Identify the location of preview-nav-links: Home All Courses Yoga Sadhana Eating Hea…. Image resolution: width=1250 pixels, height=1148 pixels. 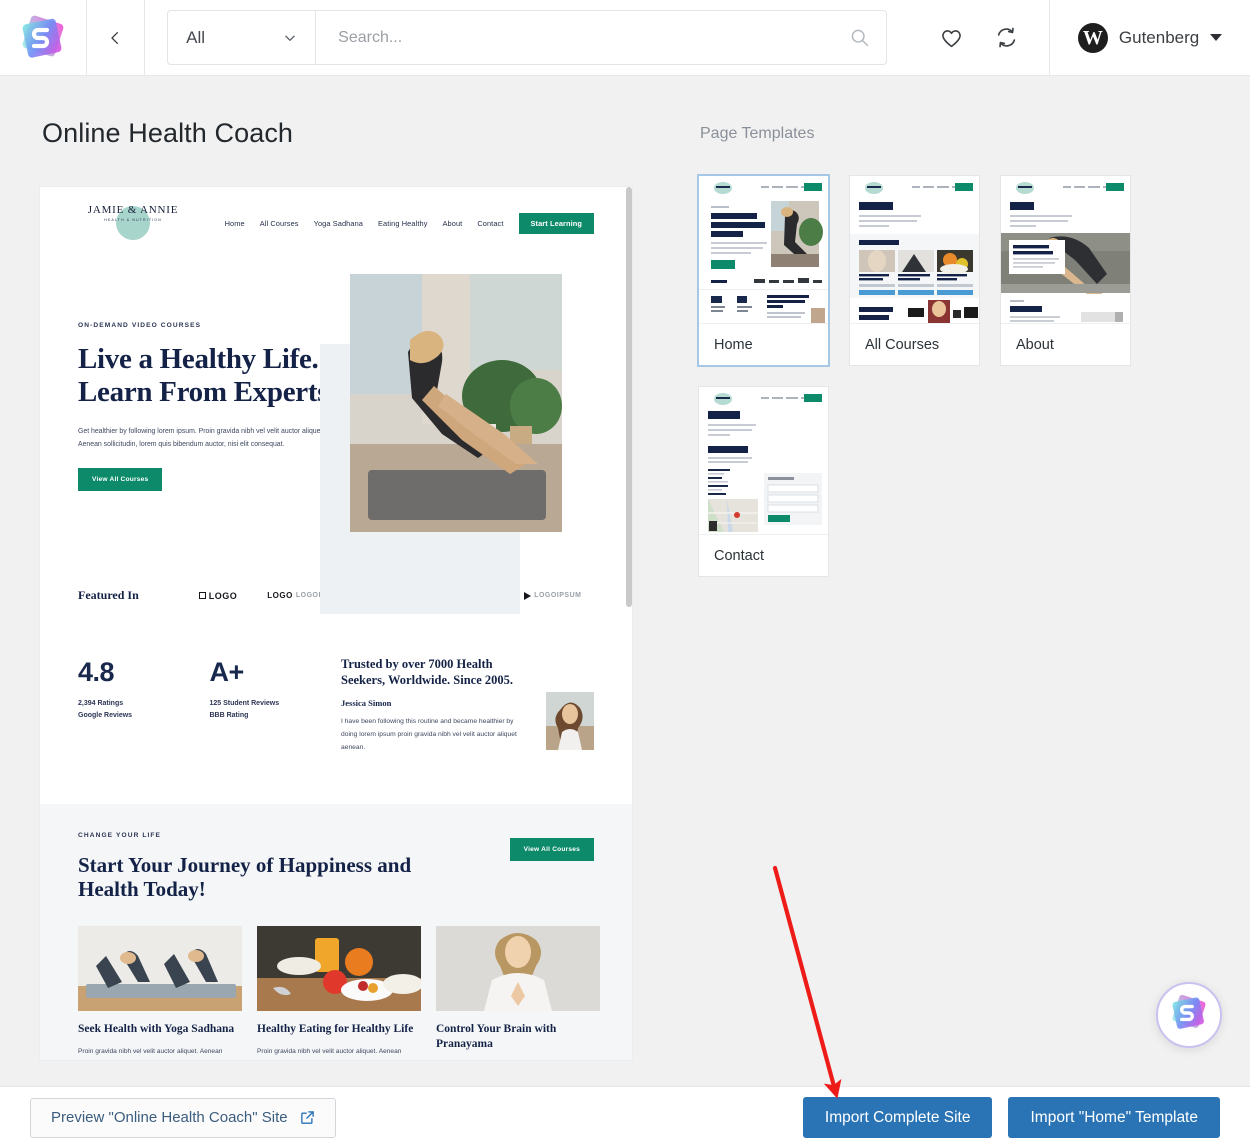
(409, 223).